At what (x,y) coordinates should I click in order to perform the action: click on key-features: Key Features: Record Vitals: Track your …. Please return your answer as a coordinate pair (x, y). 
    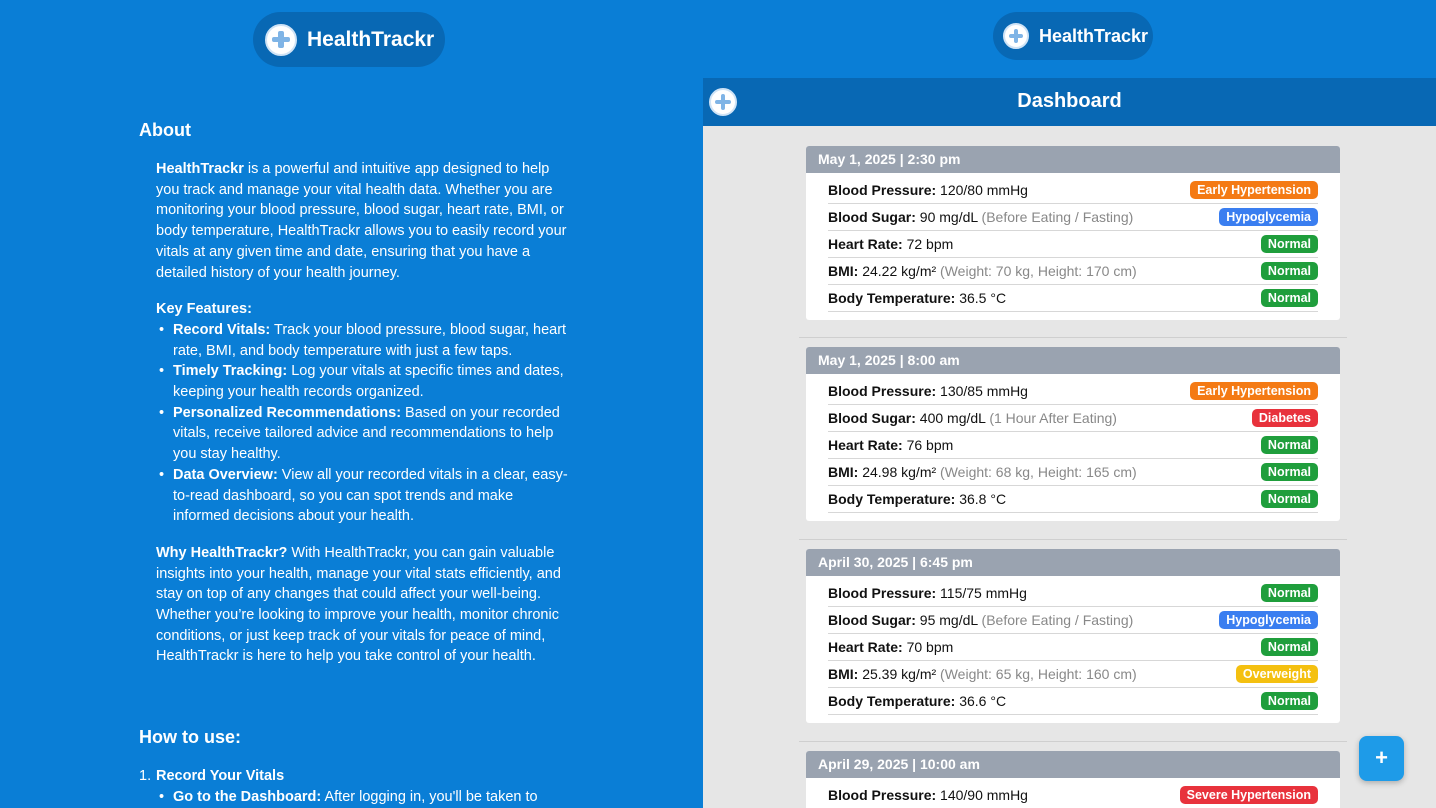
    Looking at the image, I should click on (362, 413).